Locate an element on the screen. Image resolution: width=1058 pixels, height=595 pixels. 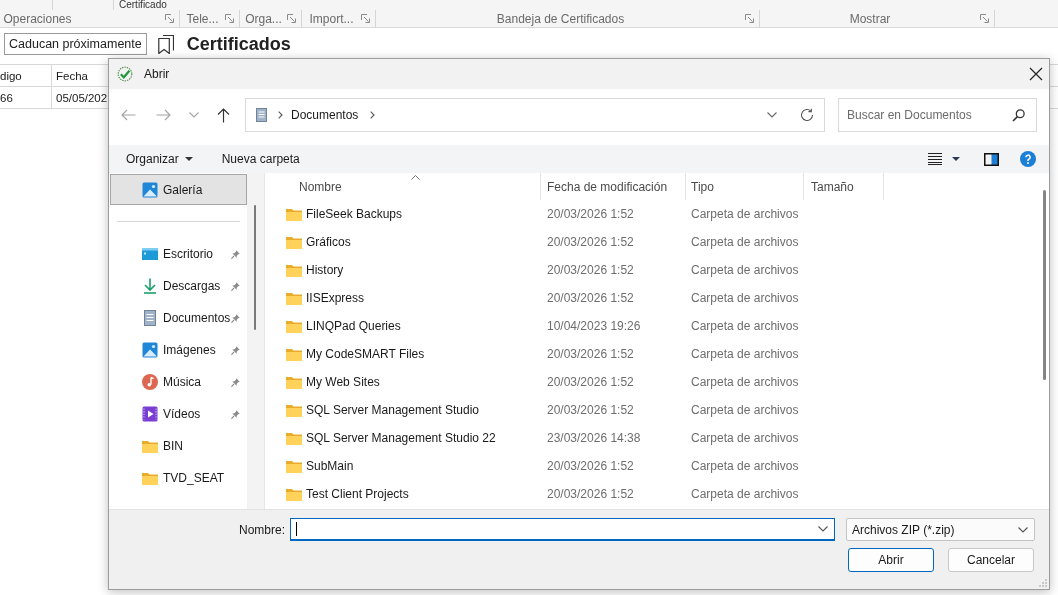
modified-date: 10/04/2023 19:26 is located at coordinates (594, 326).